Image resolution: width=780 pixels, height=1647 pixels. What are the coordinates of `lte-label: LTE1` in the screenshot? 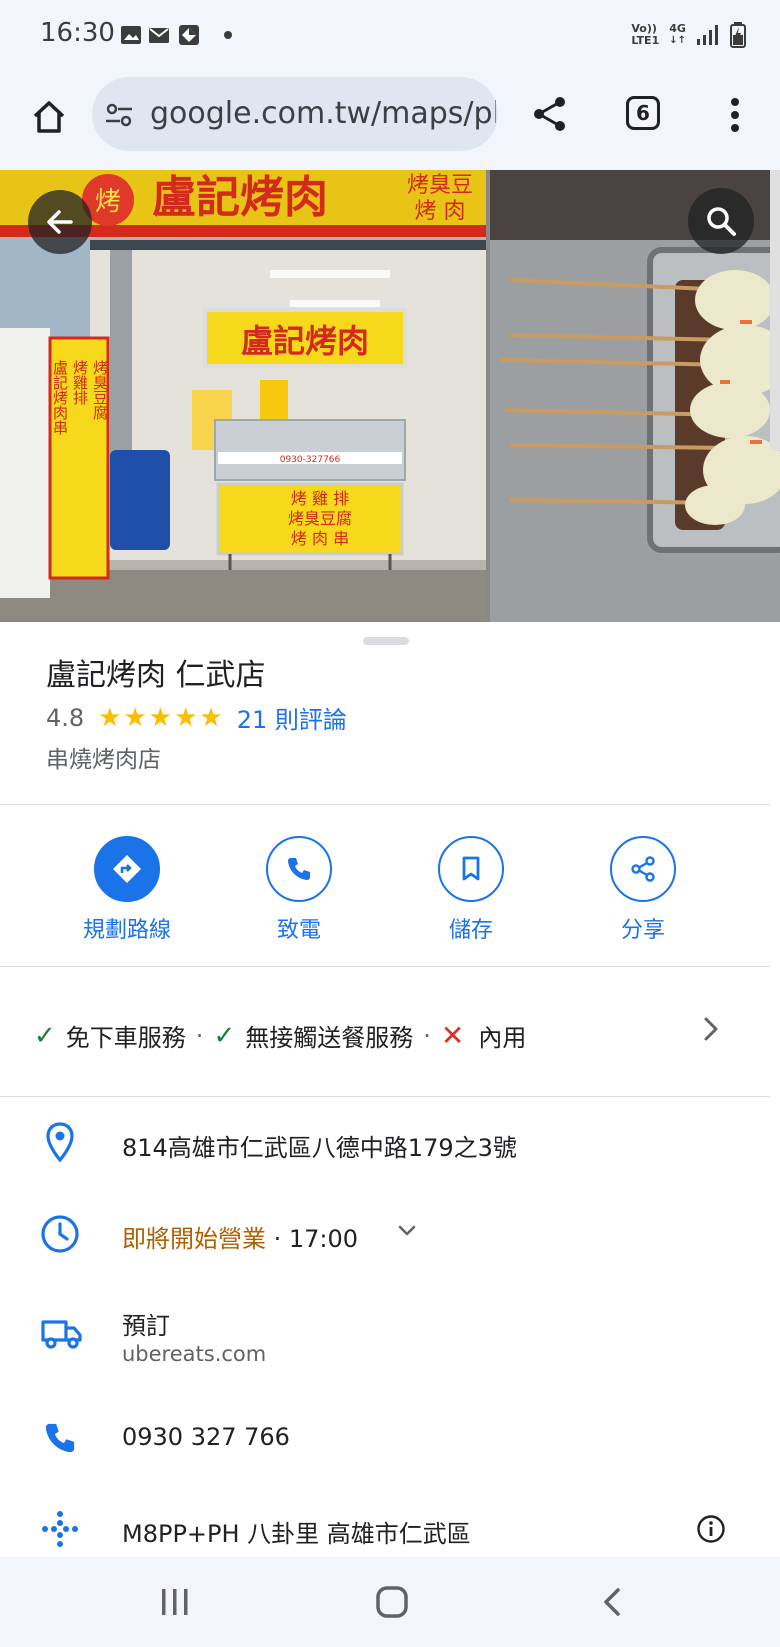 It's located at (645, 40).